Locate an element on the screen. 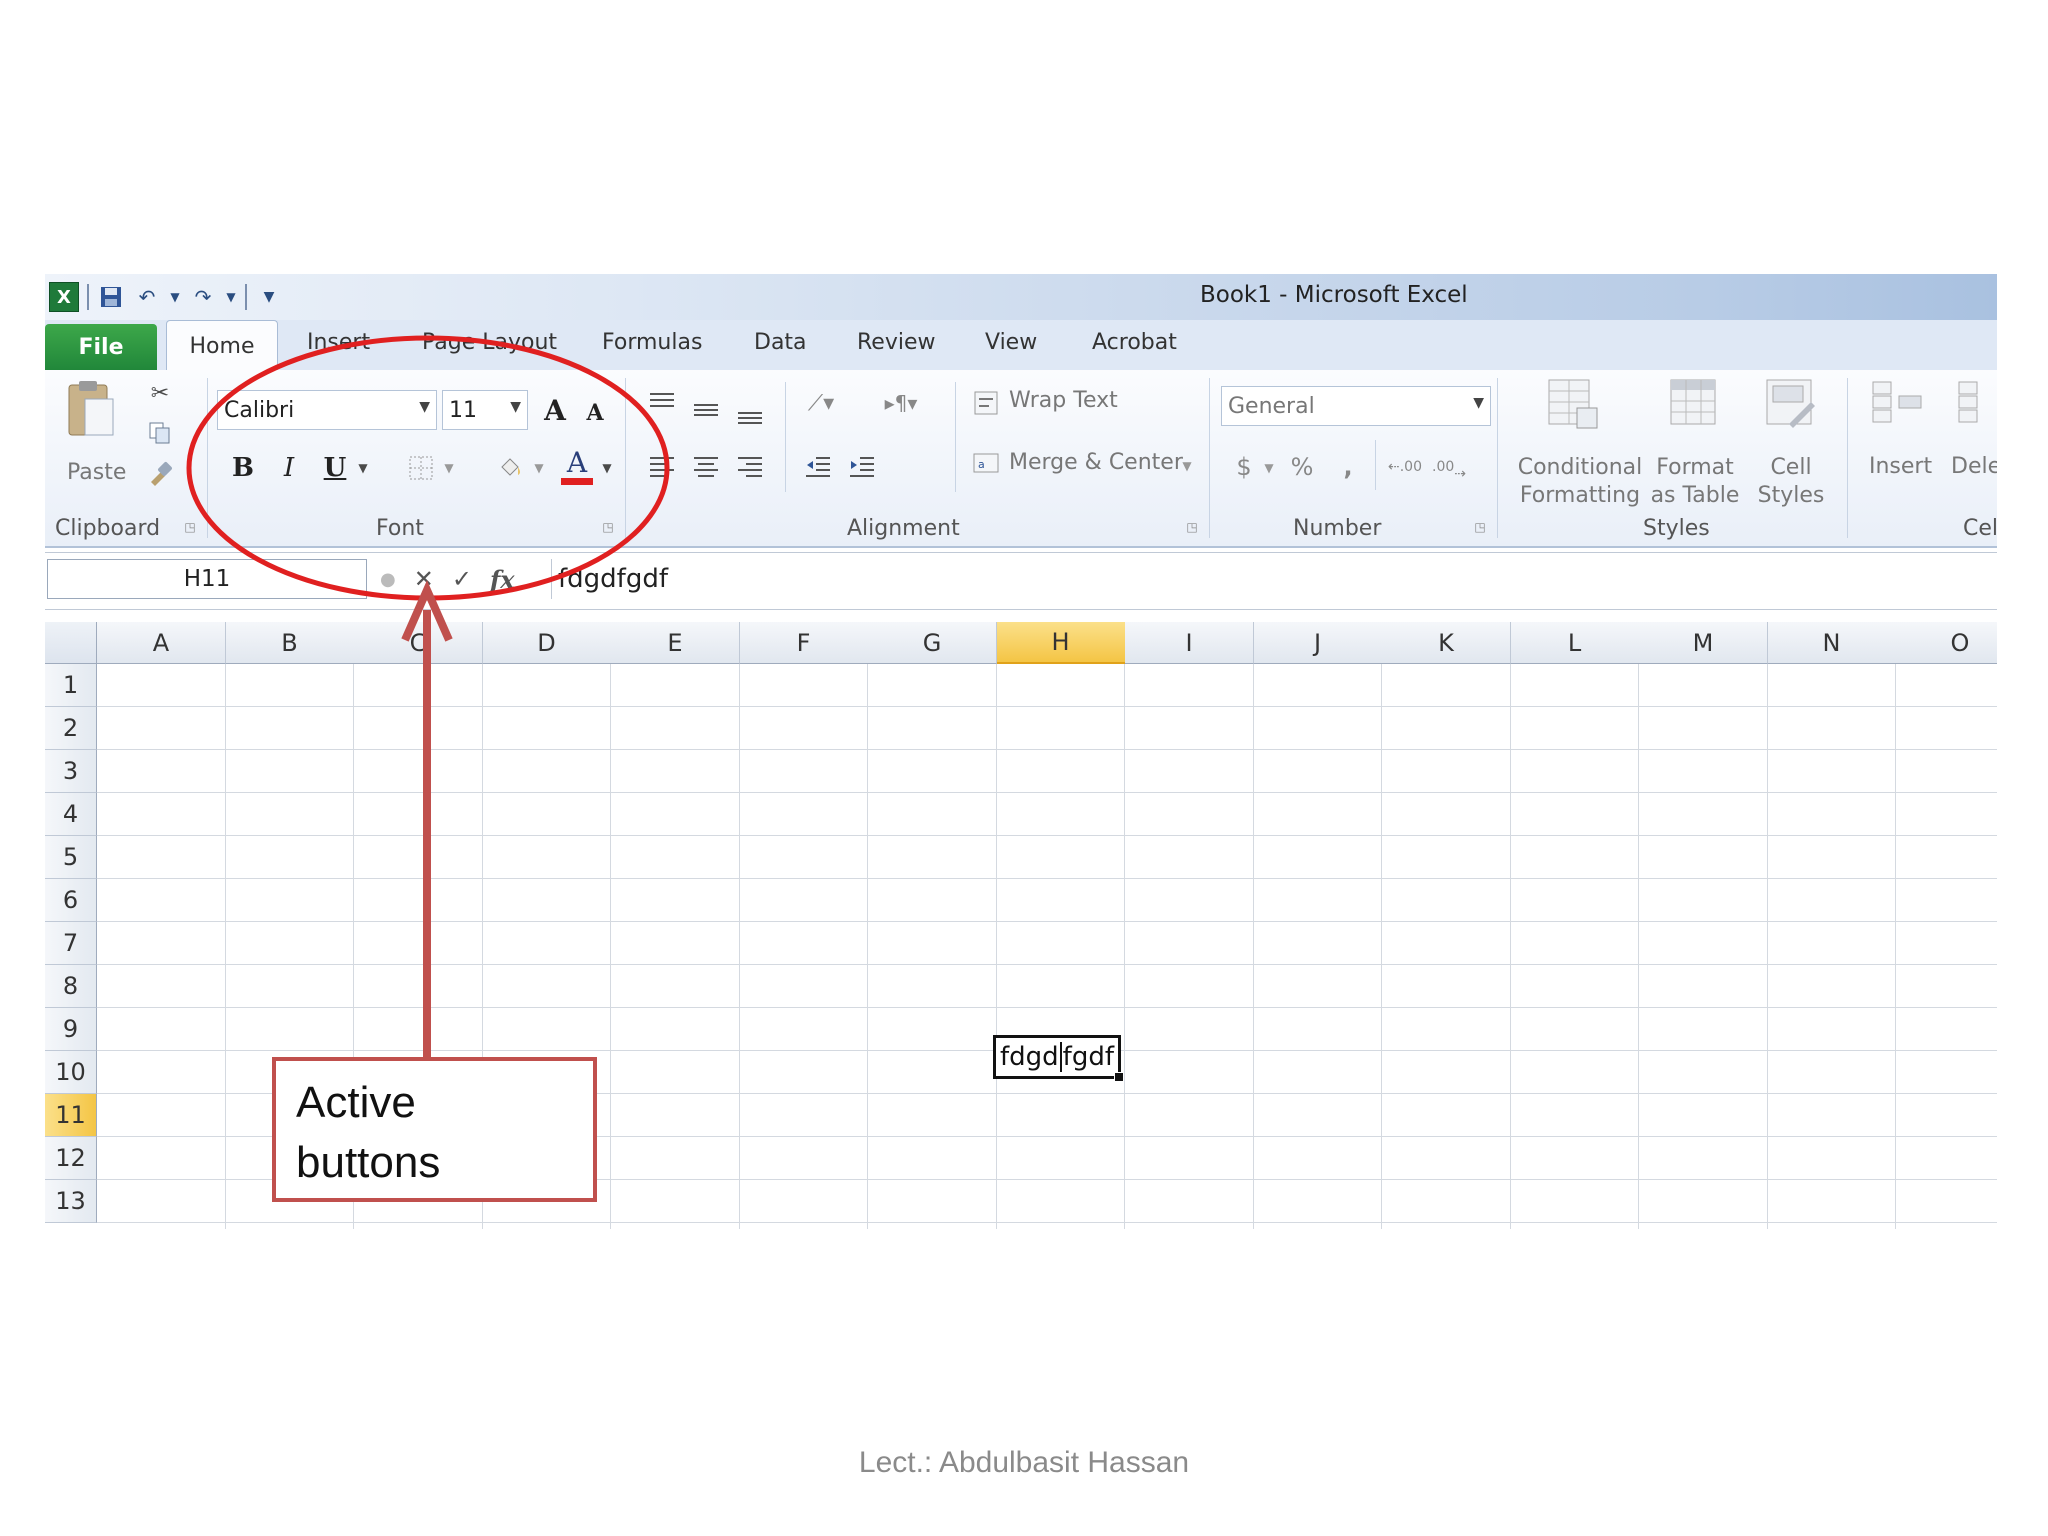 The width and height of the screenshot is (2048, 1536). fill-handle is located at coordinates (1119, 1077).